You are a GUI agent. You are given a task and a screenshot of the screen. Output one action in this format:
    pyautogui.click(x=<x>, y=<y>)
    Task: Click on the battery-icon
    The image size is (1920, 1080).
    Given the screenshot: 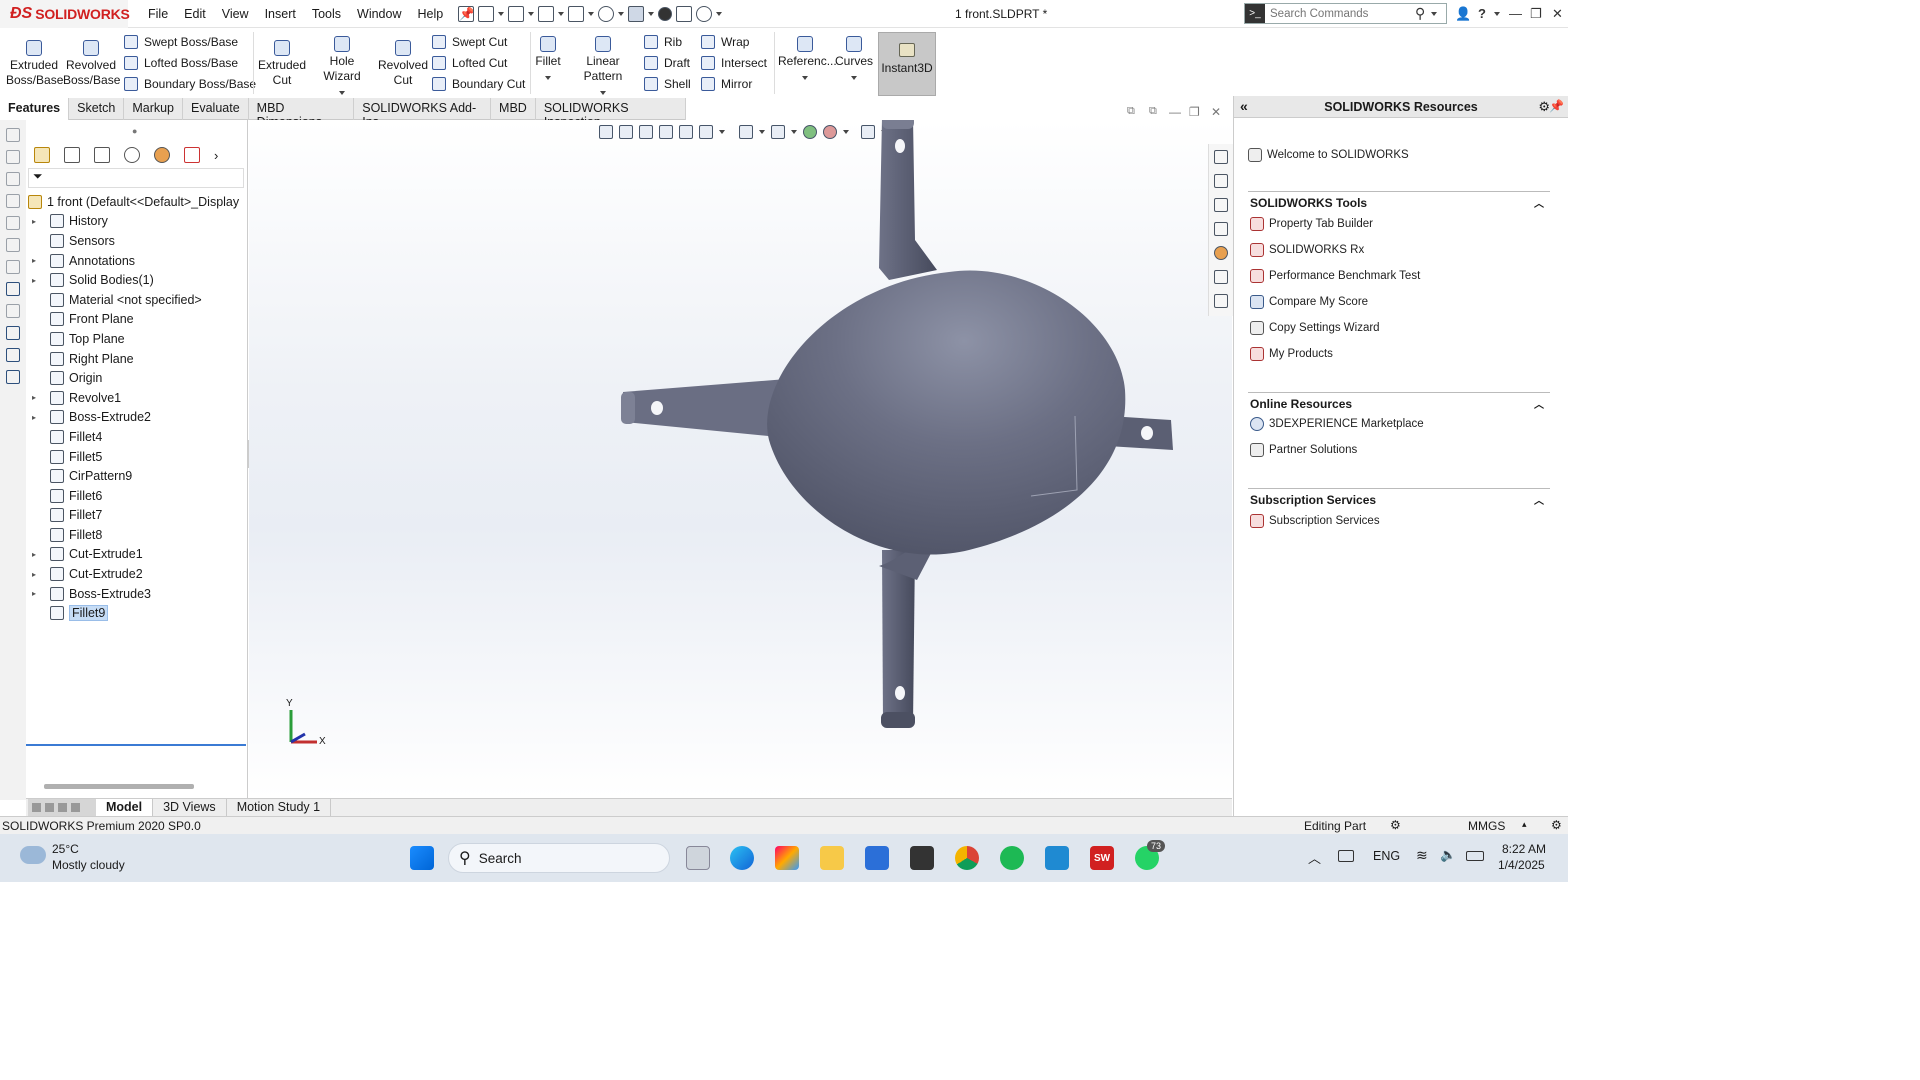 What is the action you would take?
    pyautogui.click(x=1475, y=856)
    